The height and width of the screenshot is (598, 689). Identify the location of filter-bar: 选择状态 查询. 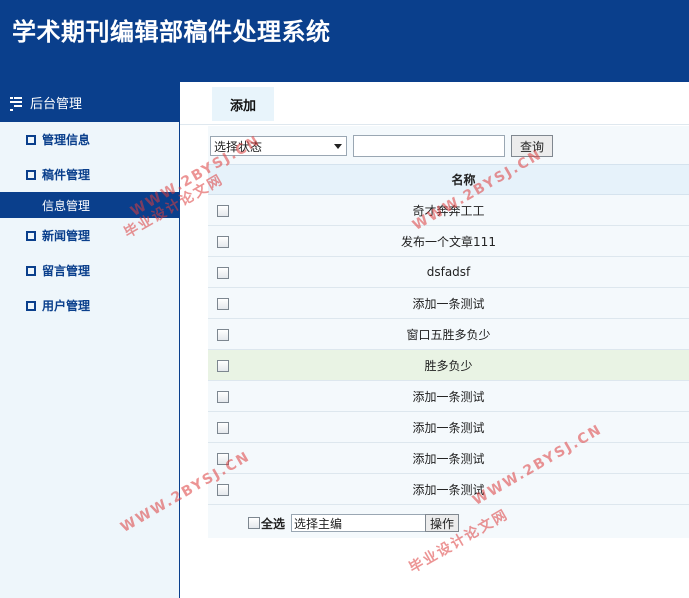
(382, 146).